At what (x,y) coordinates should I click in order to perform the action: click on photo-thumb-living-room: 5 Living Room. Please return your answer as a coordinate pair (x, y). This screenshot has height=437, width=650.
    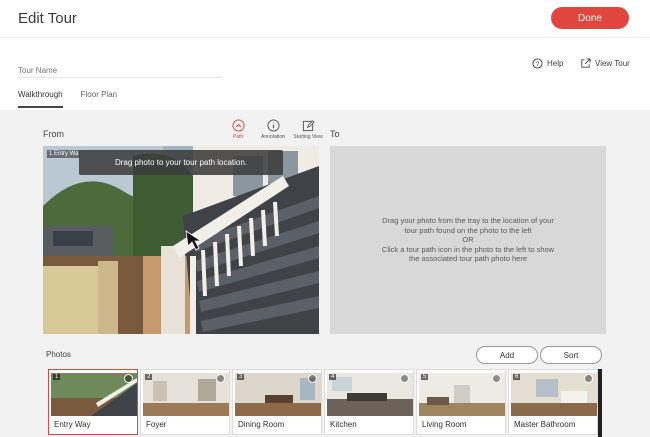
    Looking at the image, I should click on (461, 402).